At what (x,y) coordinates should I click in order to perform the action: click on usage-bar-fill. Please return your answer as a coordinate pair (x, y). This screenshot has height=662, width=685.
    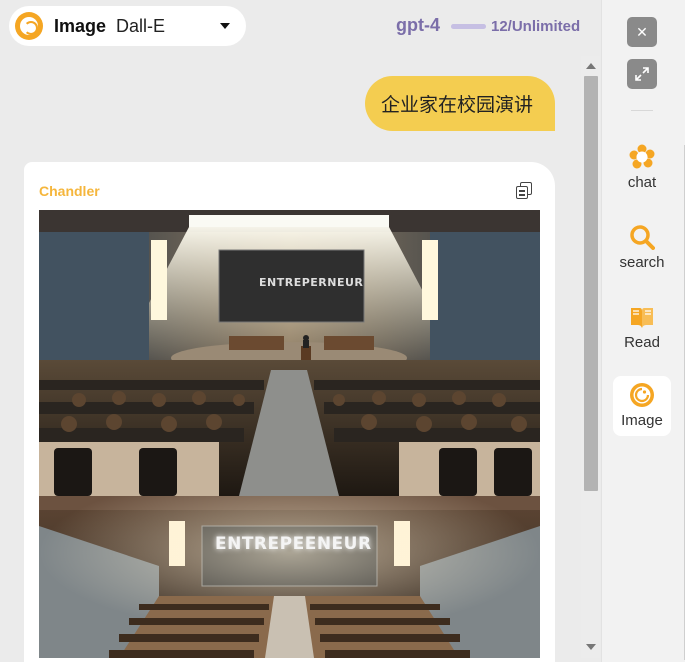
    Looking at the image, I should click on (468, 26).